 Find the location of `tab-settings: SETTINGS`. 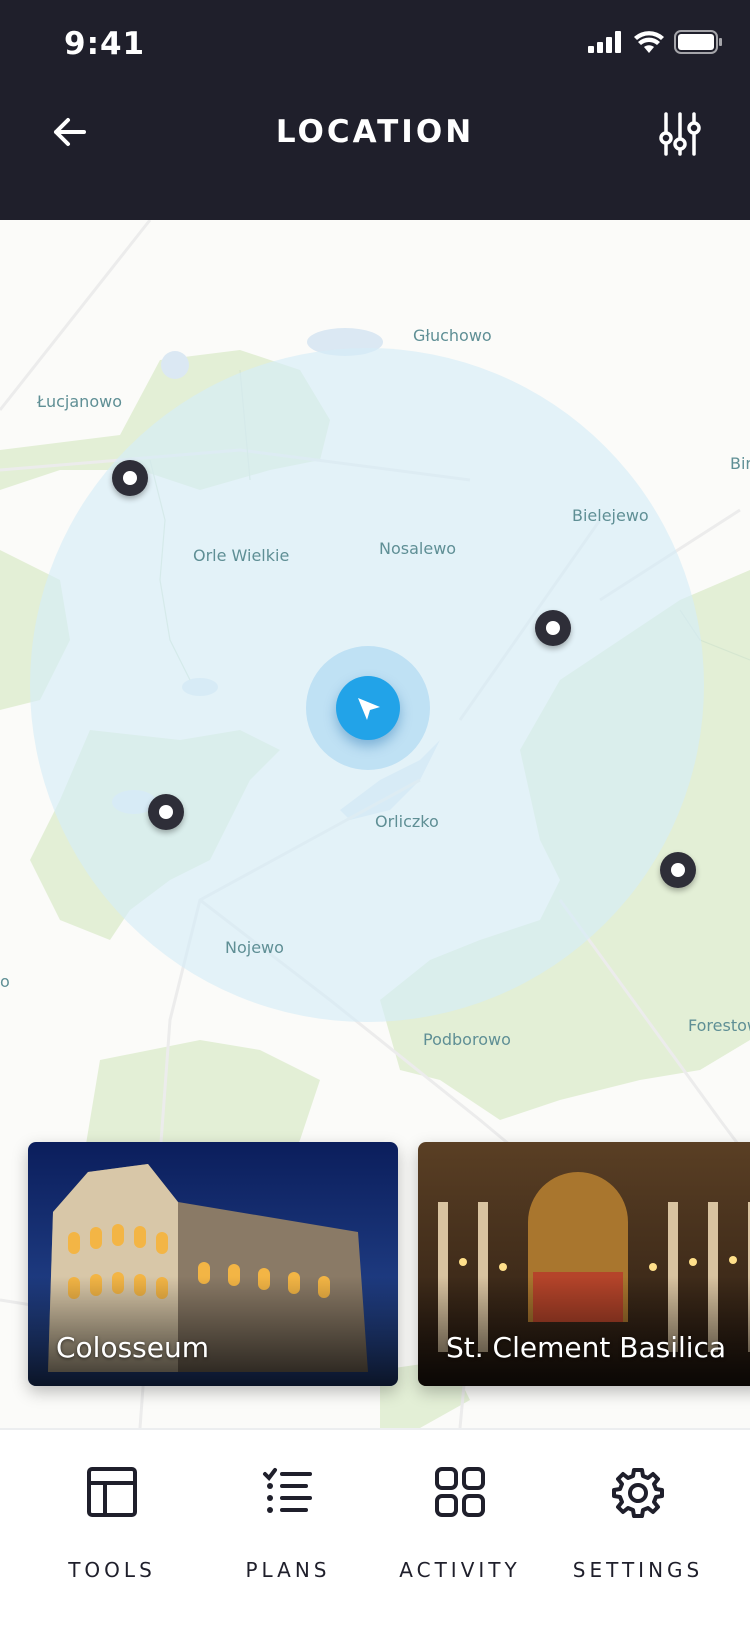

tab-settings: SETTINGS is located at coordinates (638, 1531).